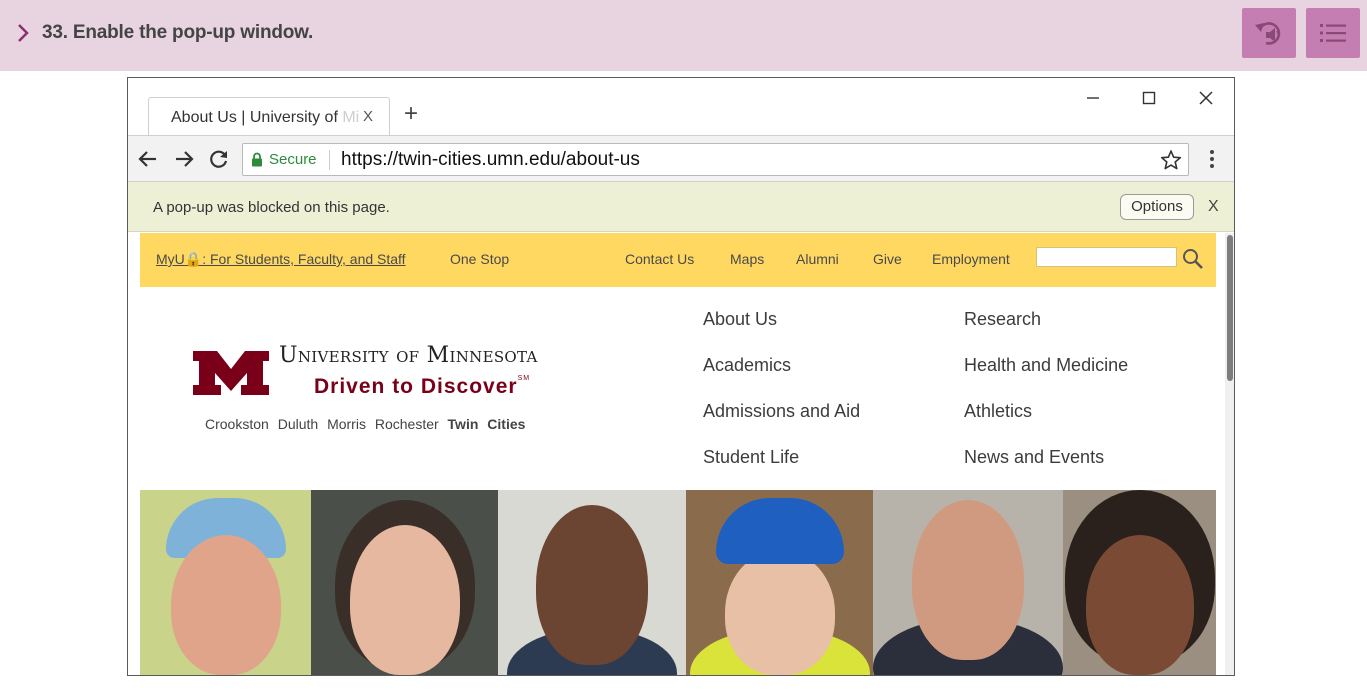  I want to click on browser-titlebar: About Us | University of Mi X +, so click(681, 106).